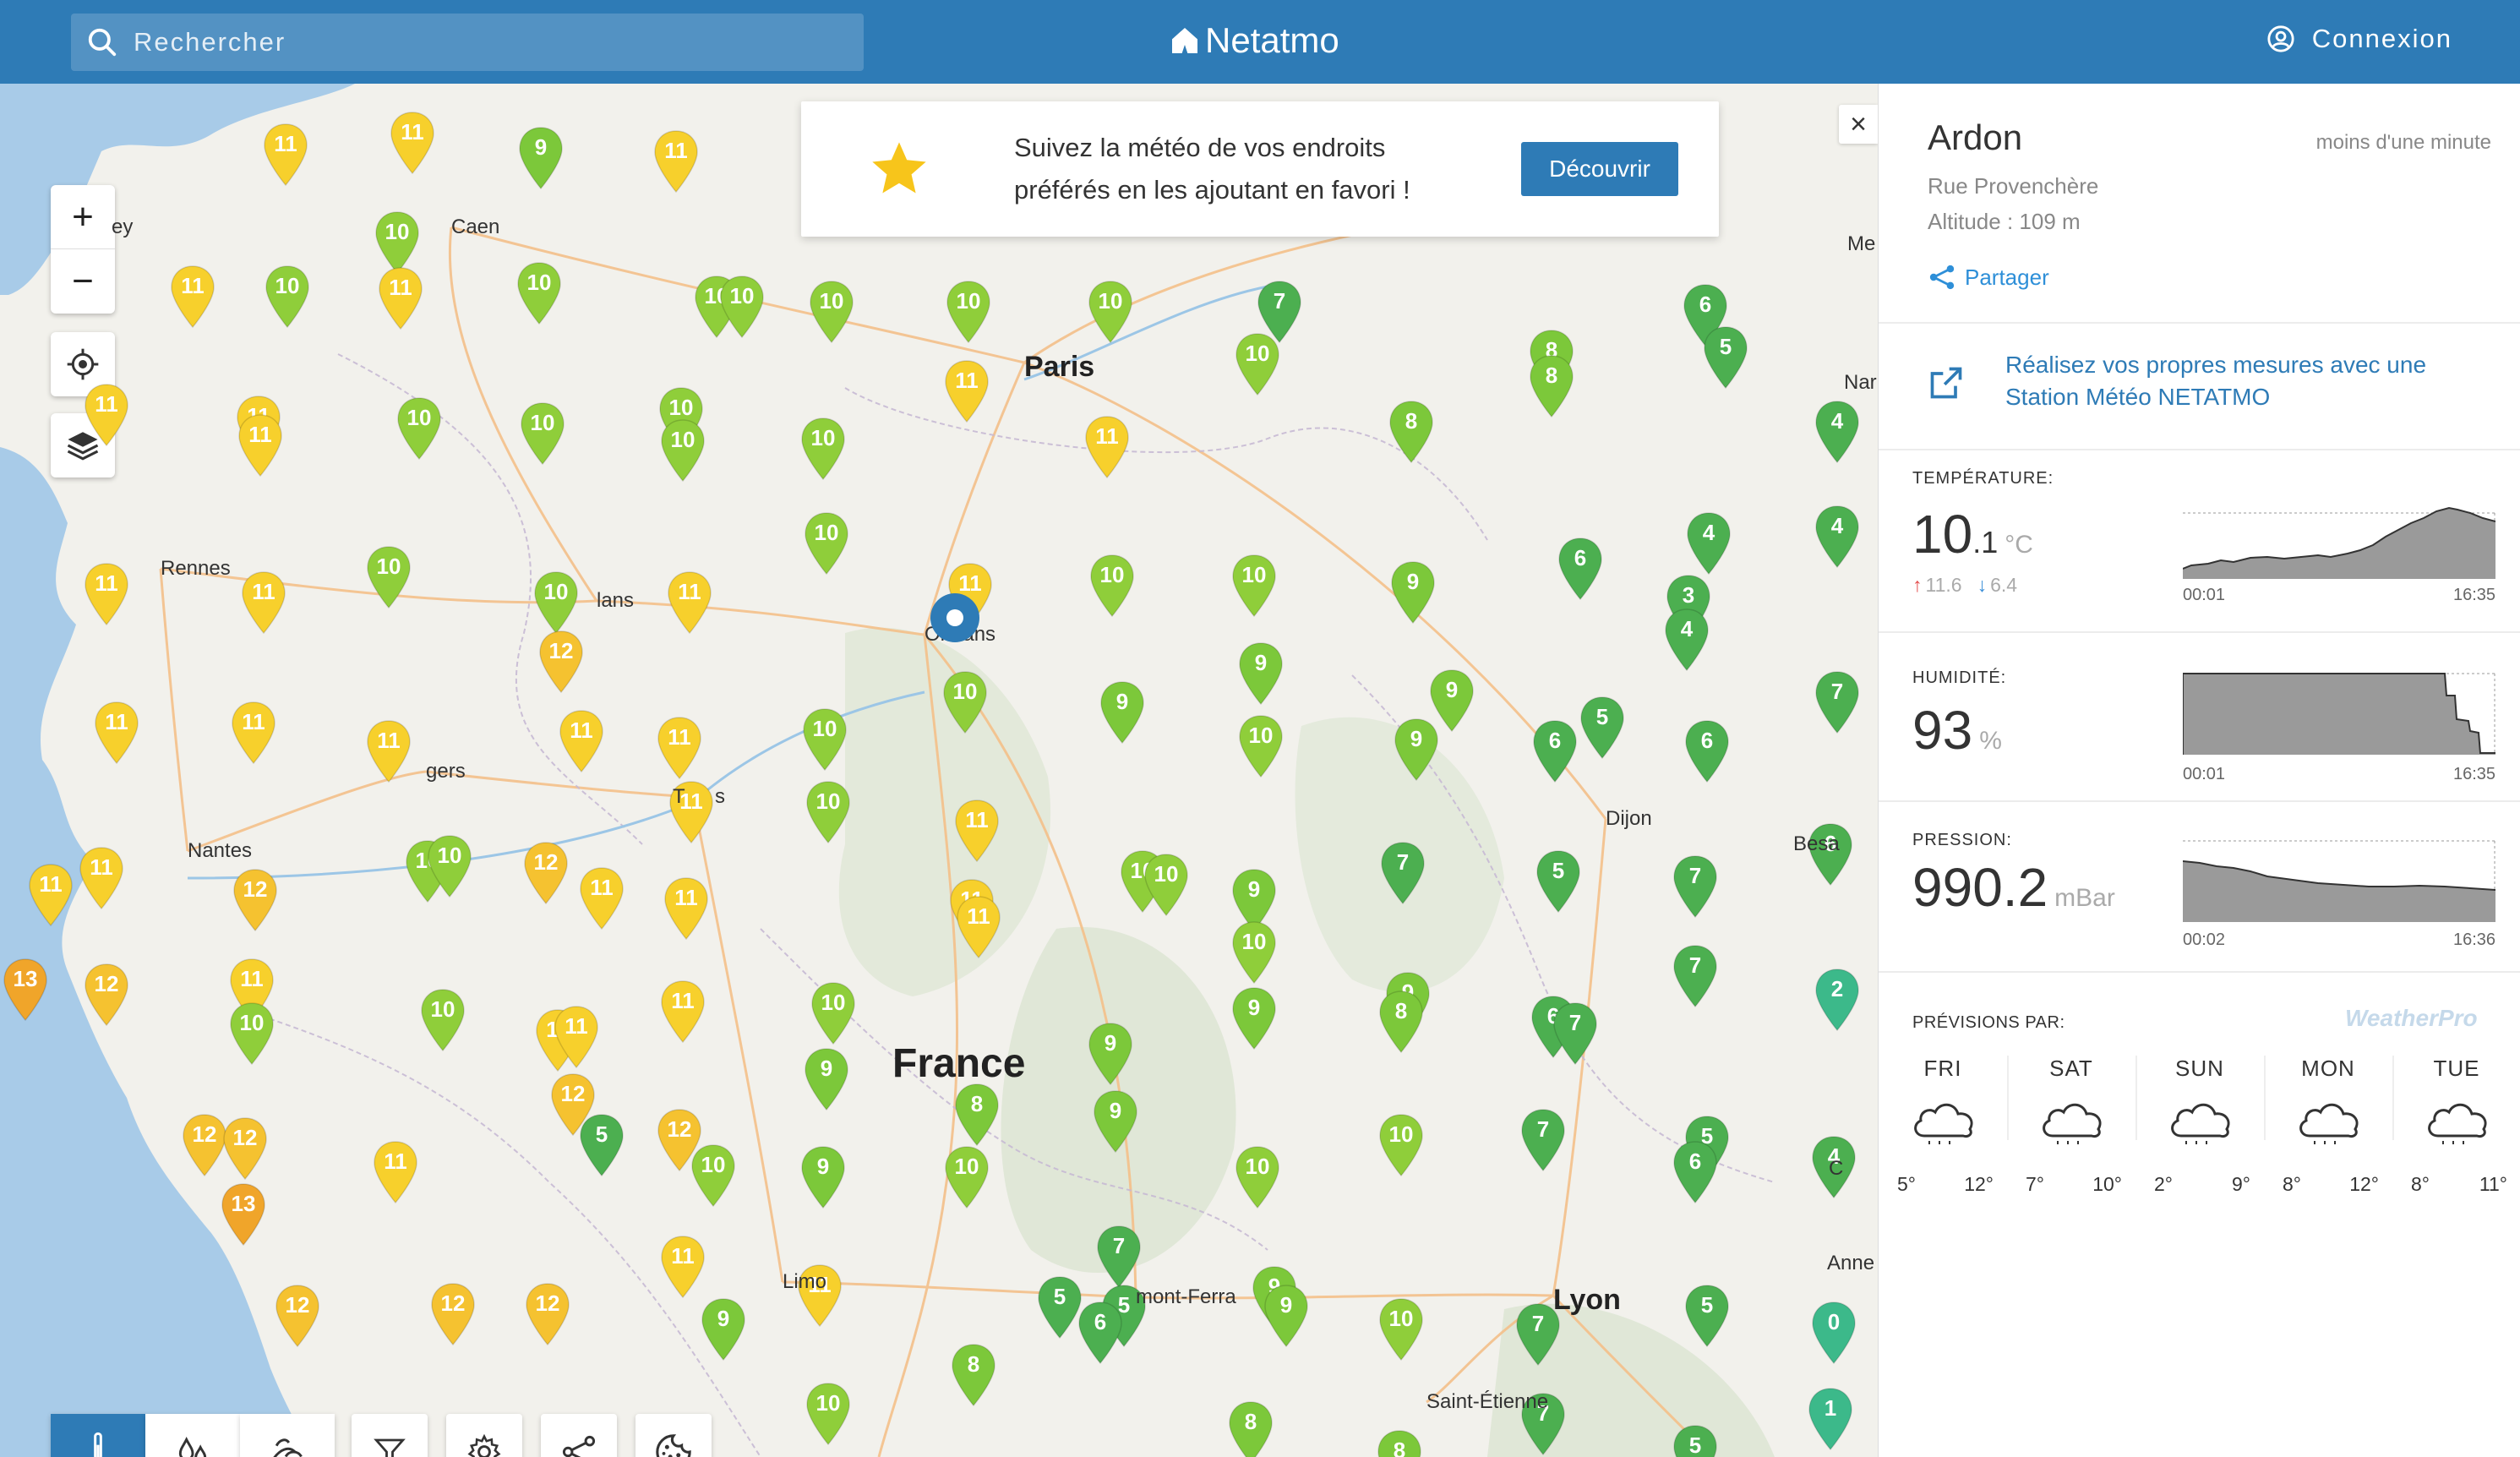 Image resolution: width=2520 pixels, height=1457 pixels. What do you see at coordinates (484, 1435) in the screenshot?
I see `settings-button` at bounding box center [484, 1435].